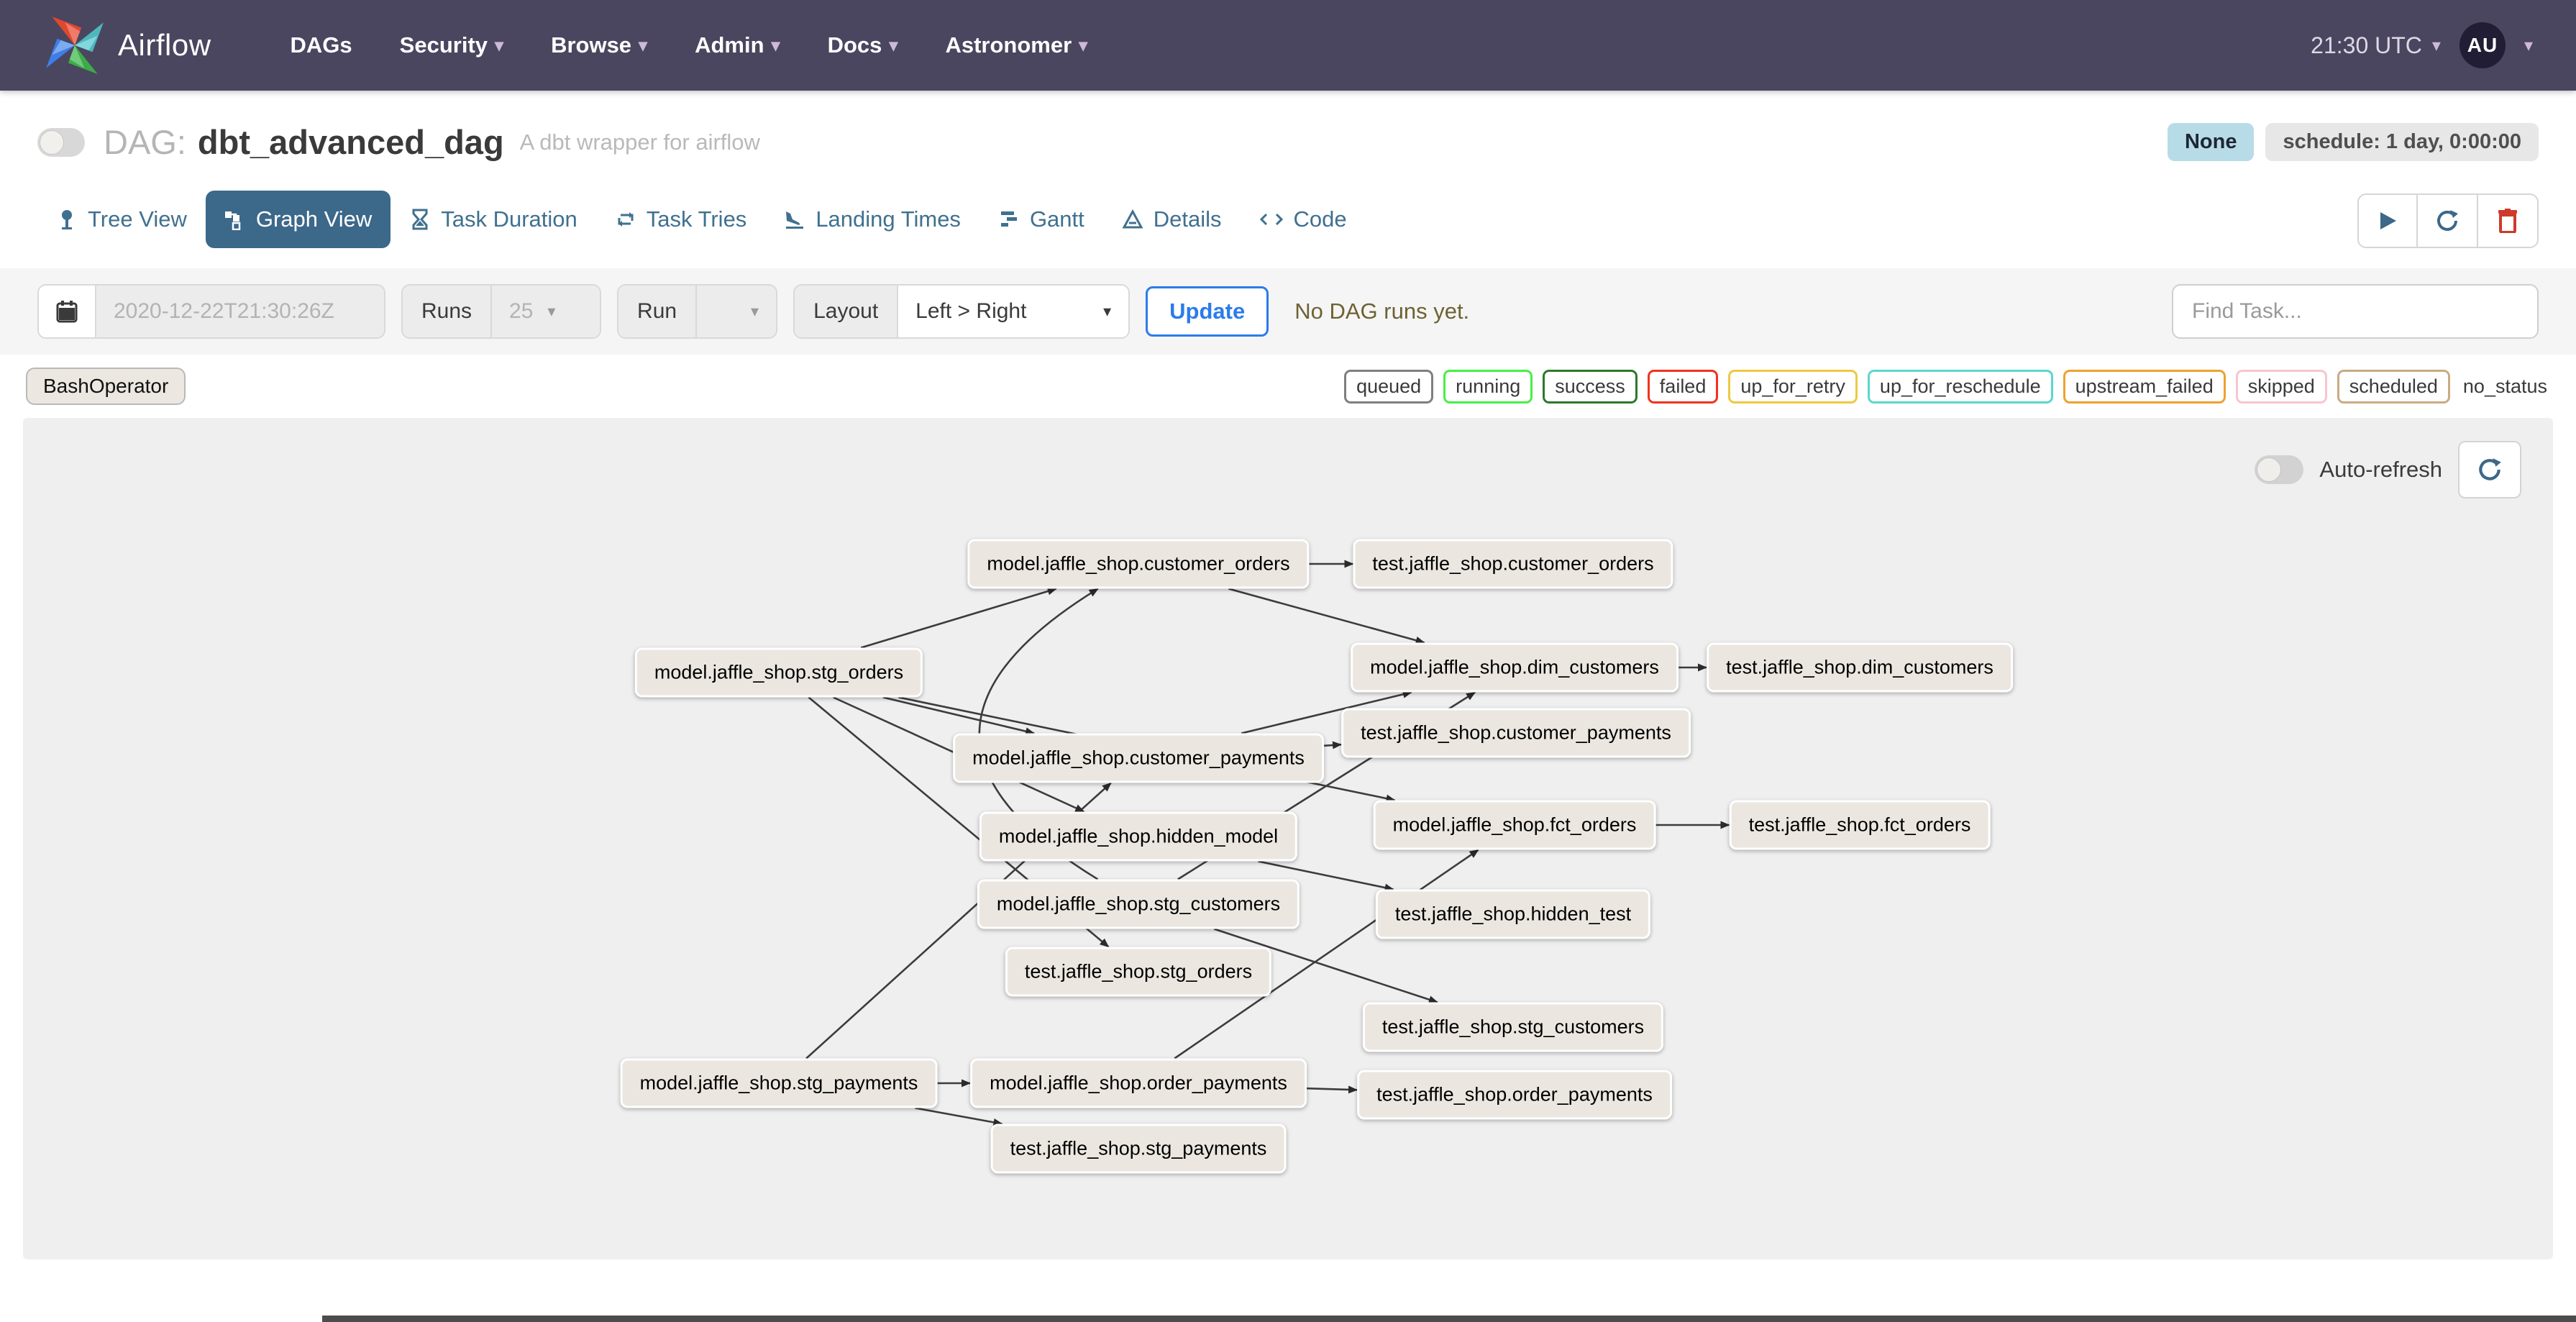 The image size is (2576, 1322). Describe the element at coordinates (1793, 386) in the screenshot. I see `status-legend-up_for_retry: up_for_retry` at that location.